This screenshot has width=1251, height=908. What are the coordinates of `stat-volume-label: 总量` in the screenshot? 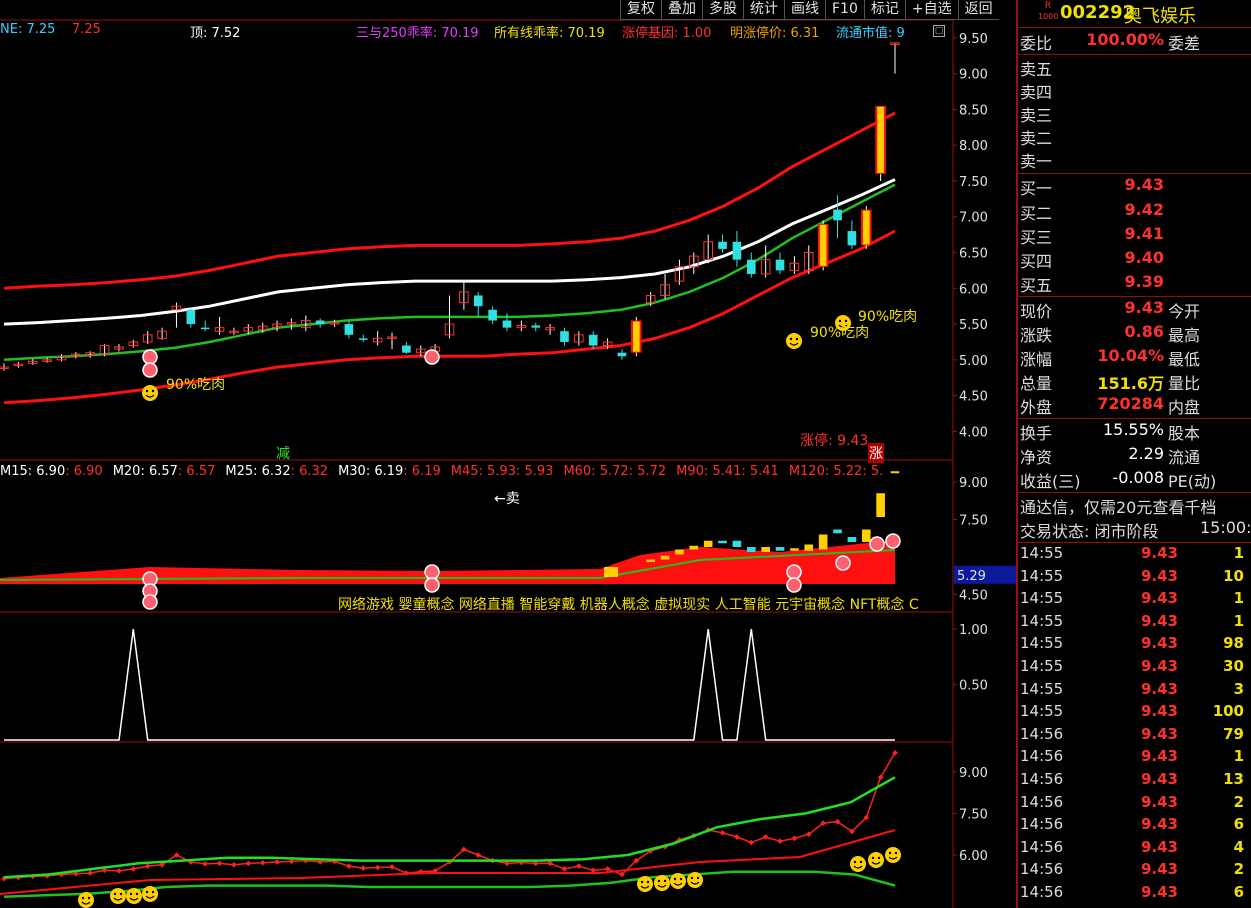 It's located at (1036, 383).